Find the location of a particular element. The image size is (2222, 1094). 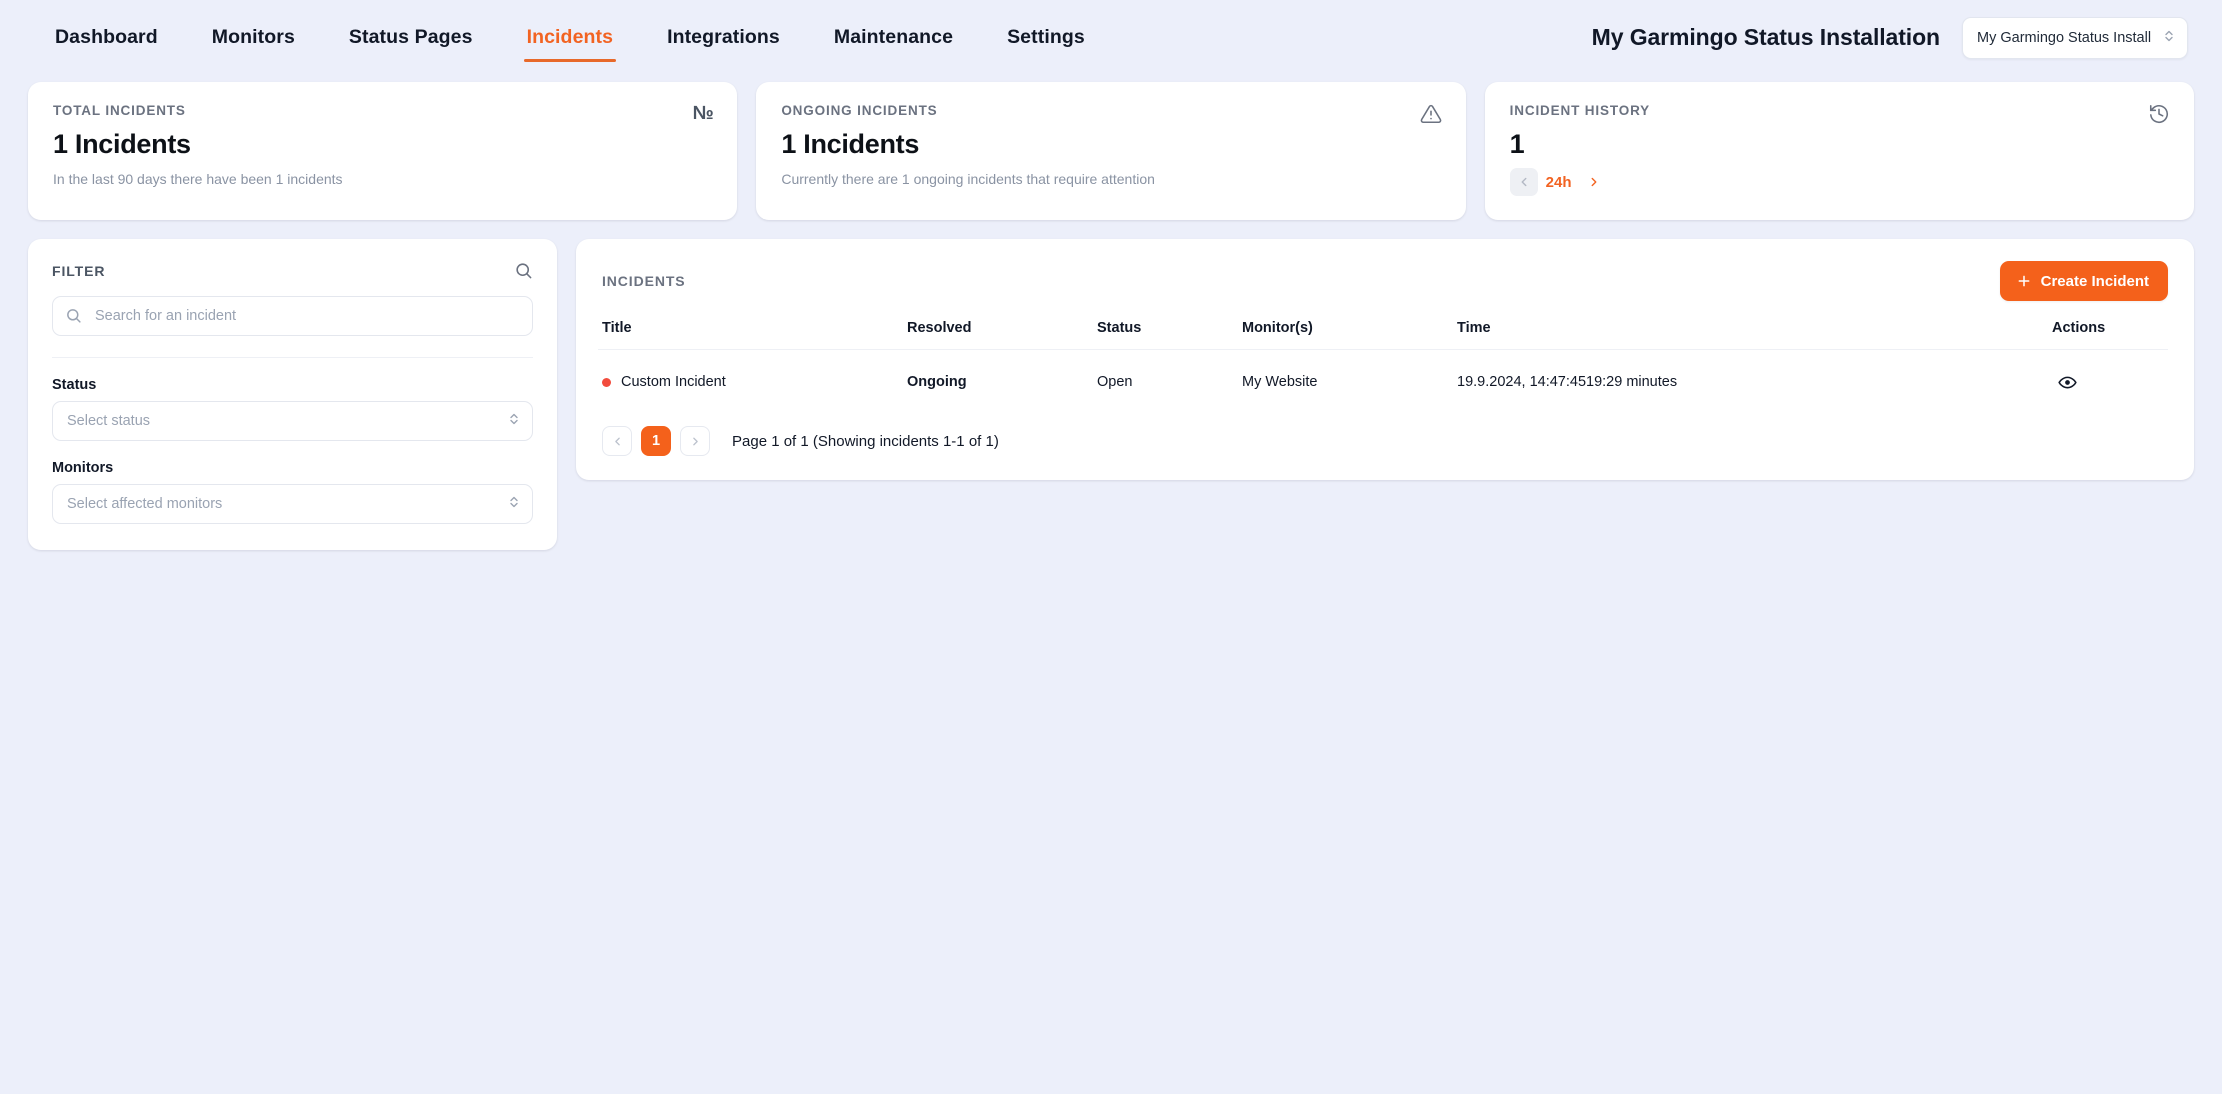

filter-status-group: Status Select status is located at coordinates (292, 409).